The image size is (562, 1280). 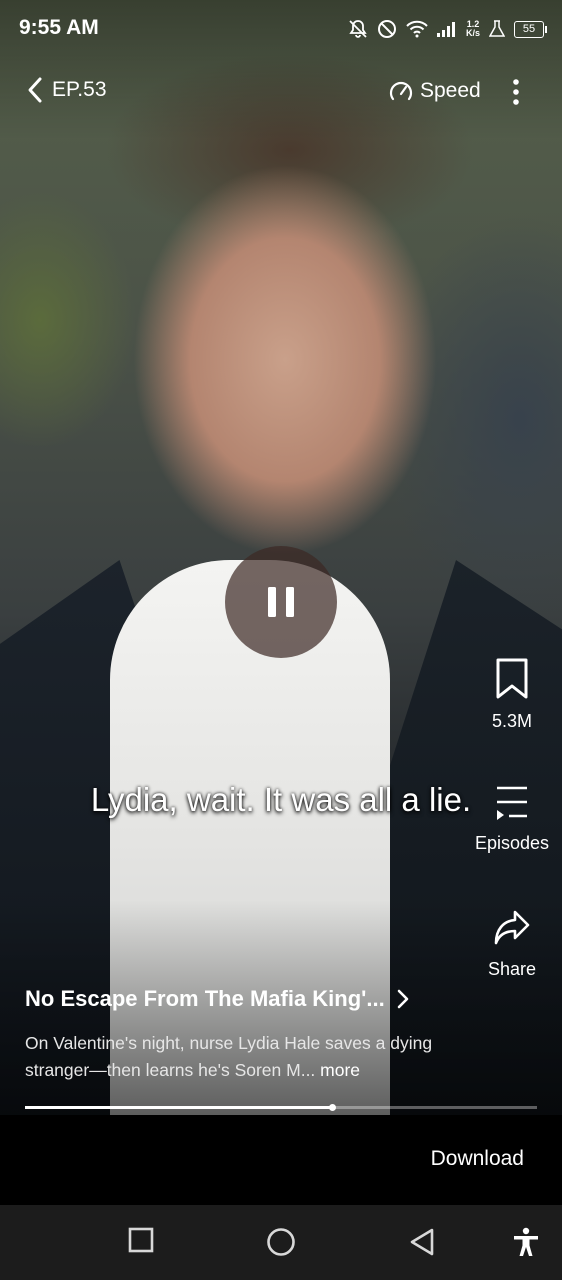 What do you see at coordinates (512, 803) in the screenshot?
I see `episodes-list-icon` at bounding box center [512, 803].